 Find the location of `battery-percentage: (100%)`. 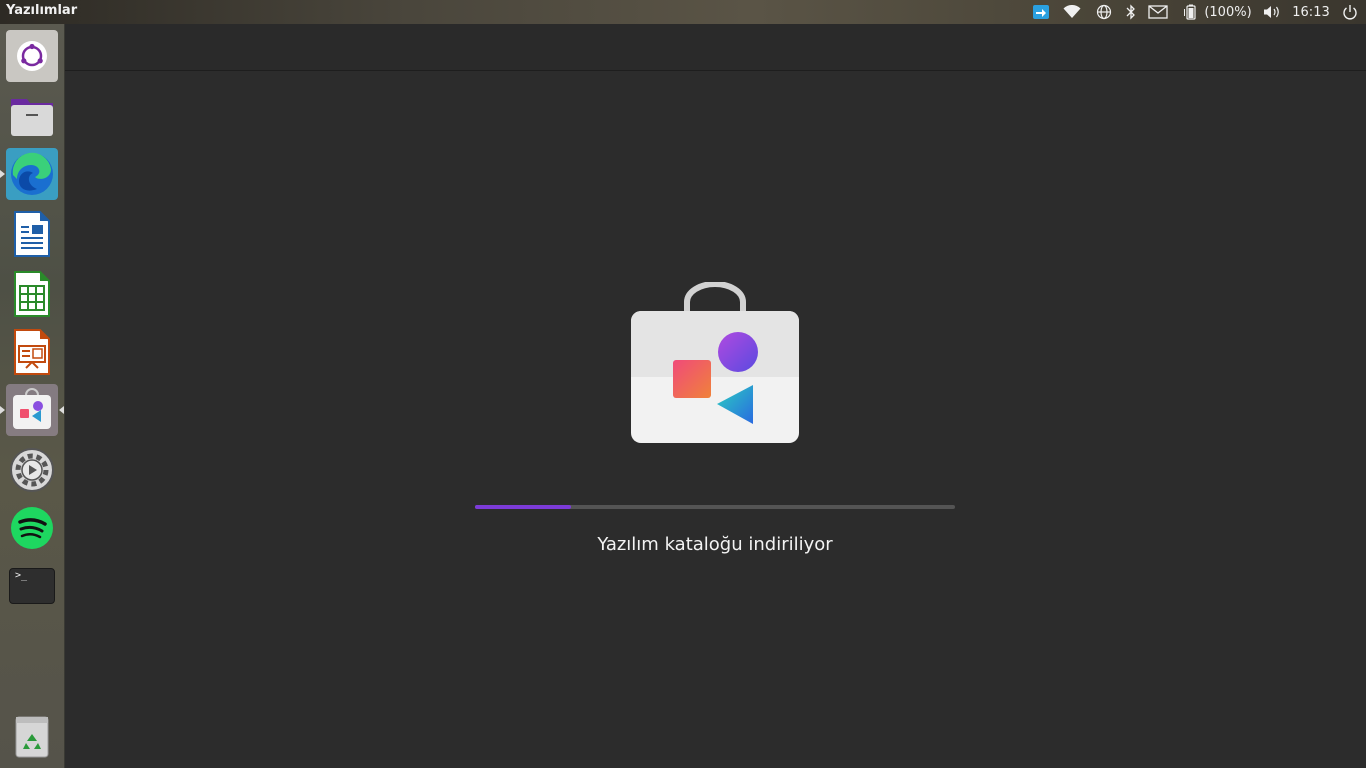

battery-percentage: (100%) is located at coordinates (1228, 12).